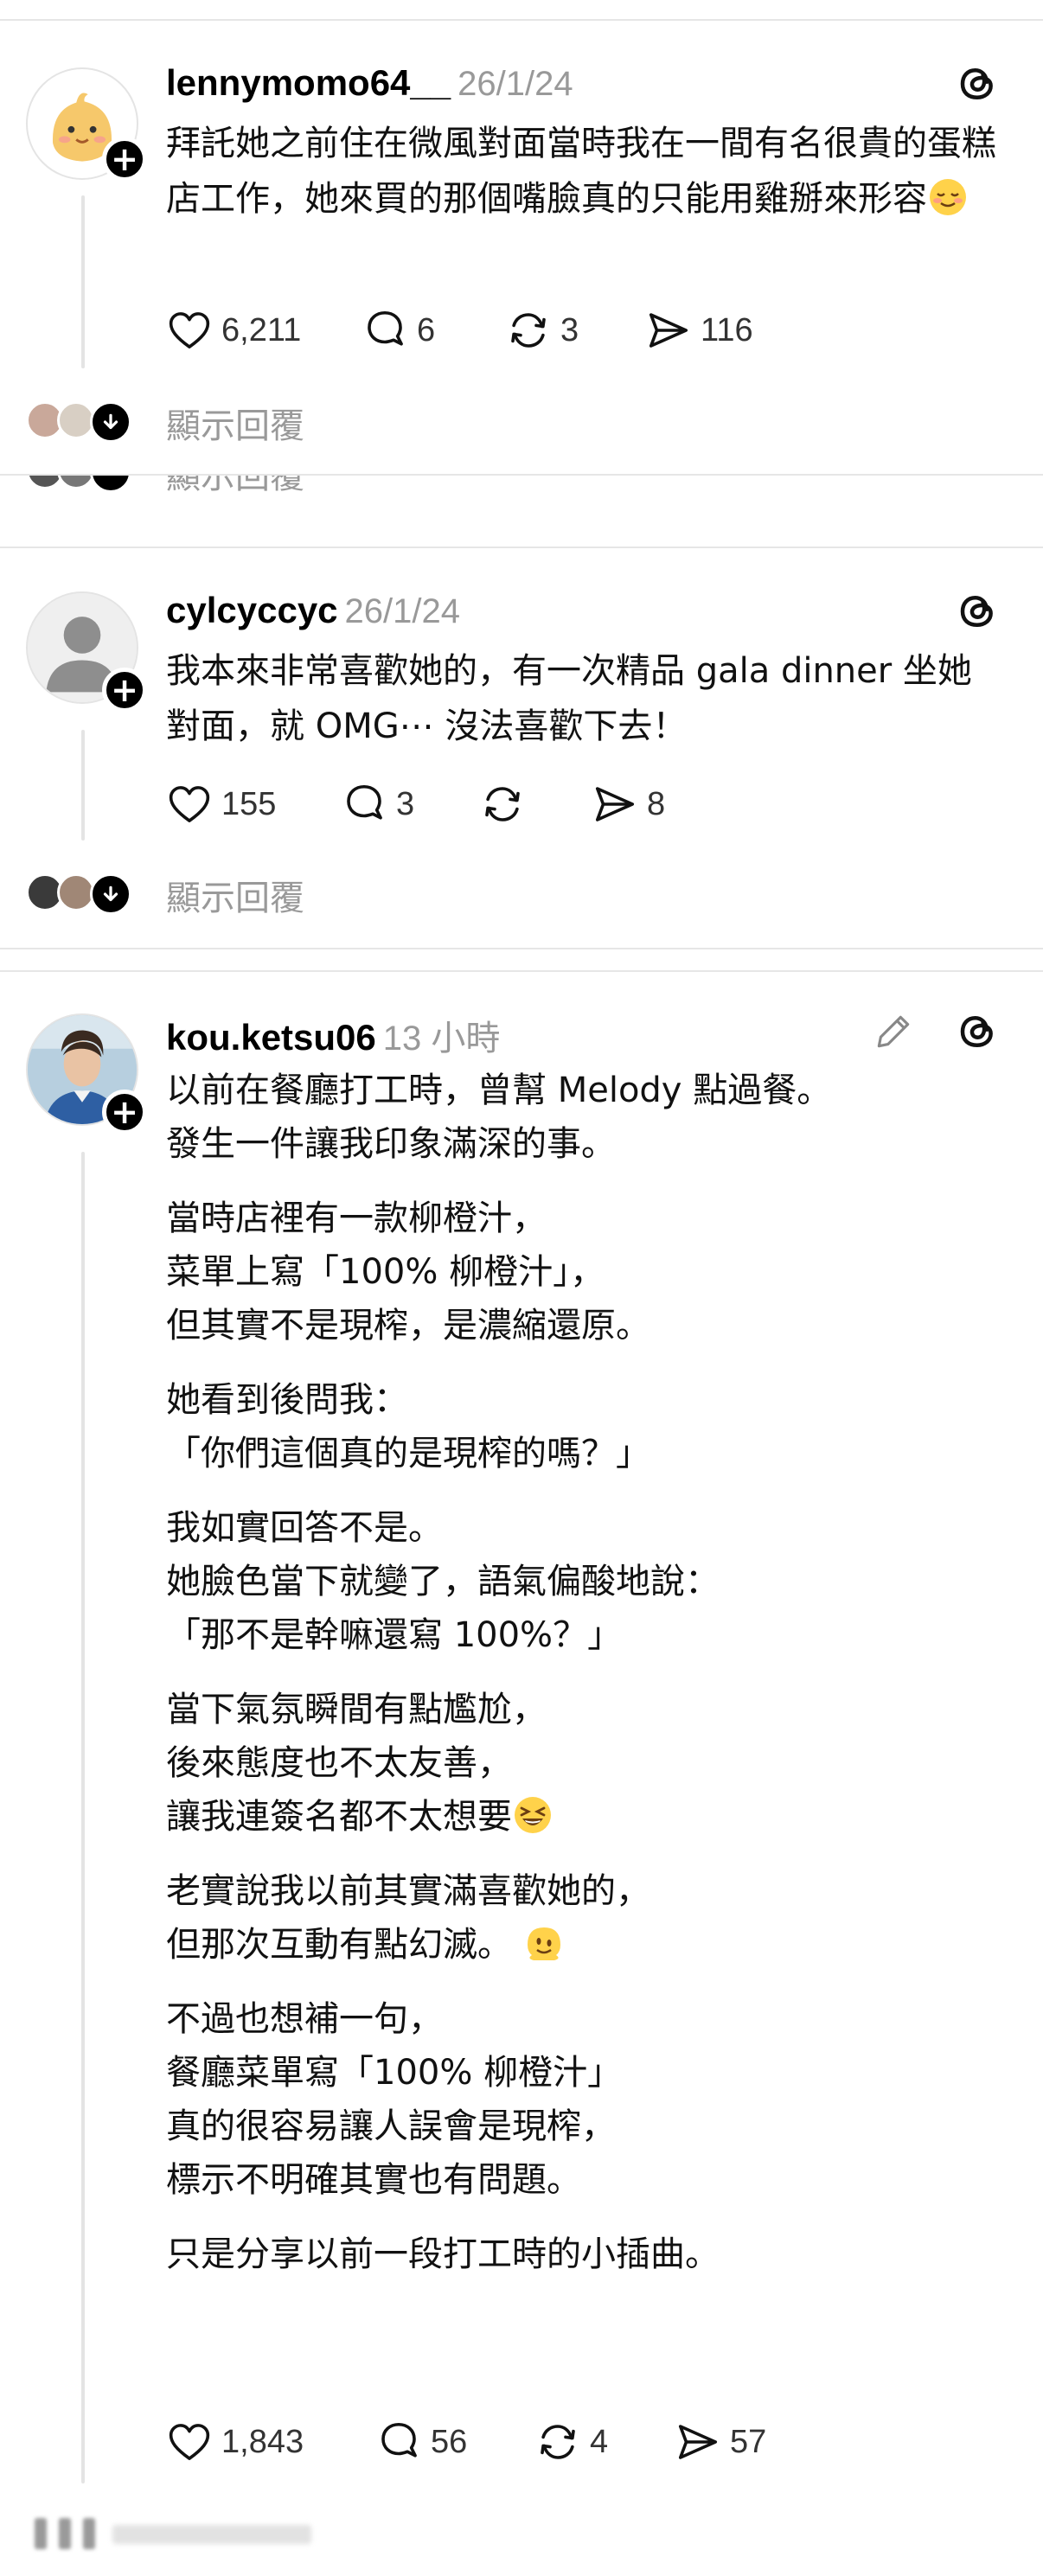 The height and width of the screenshot is (2576, 1043). What do you see at coordinates (521, 498) in the screenshot?
I see `hidden-reply-row: 顯示回覆` at bounding box center [521, 498].